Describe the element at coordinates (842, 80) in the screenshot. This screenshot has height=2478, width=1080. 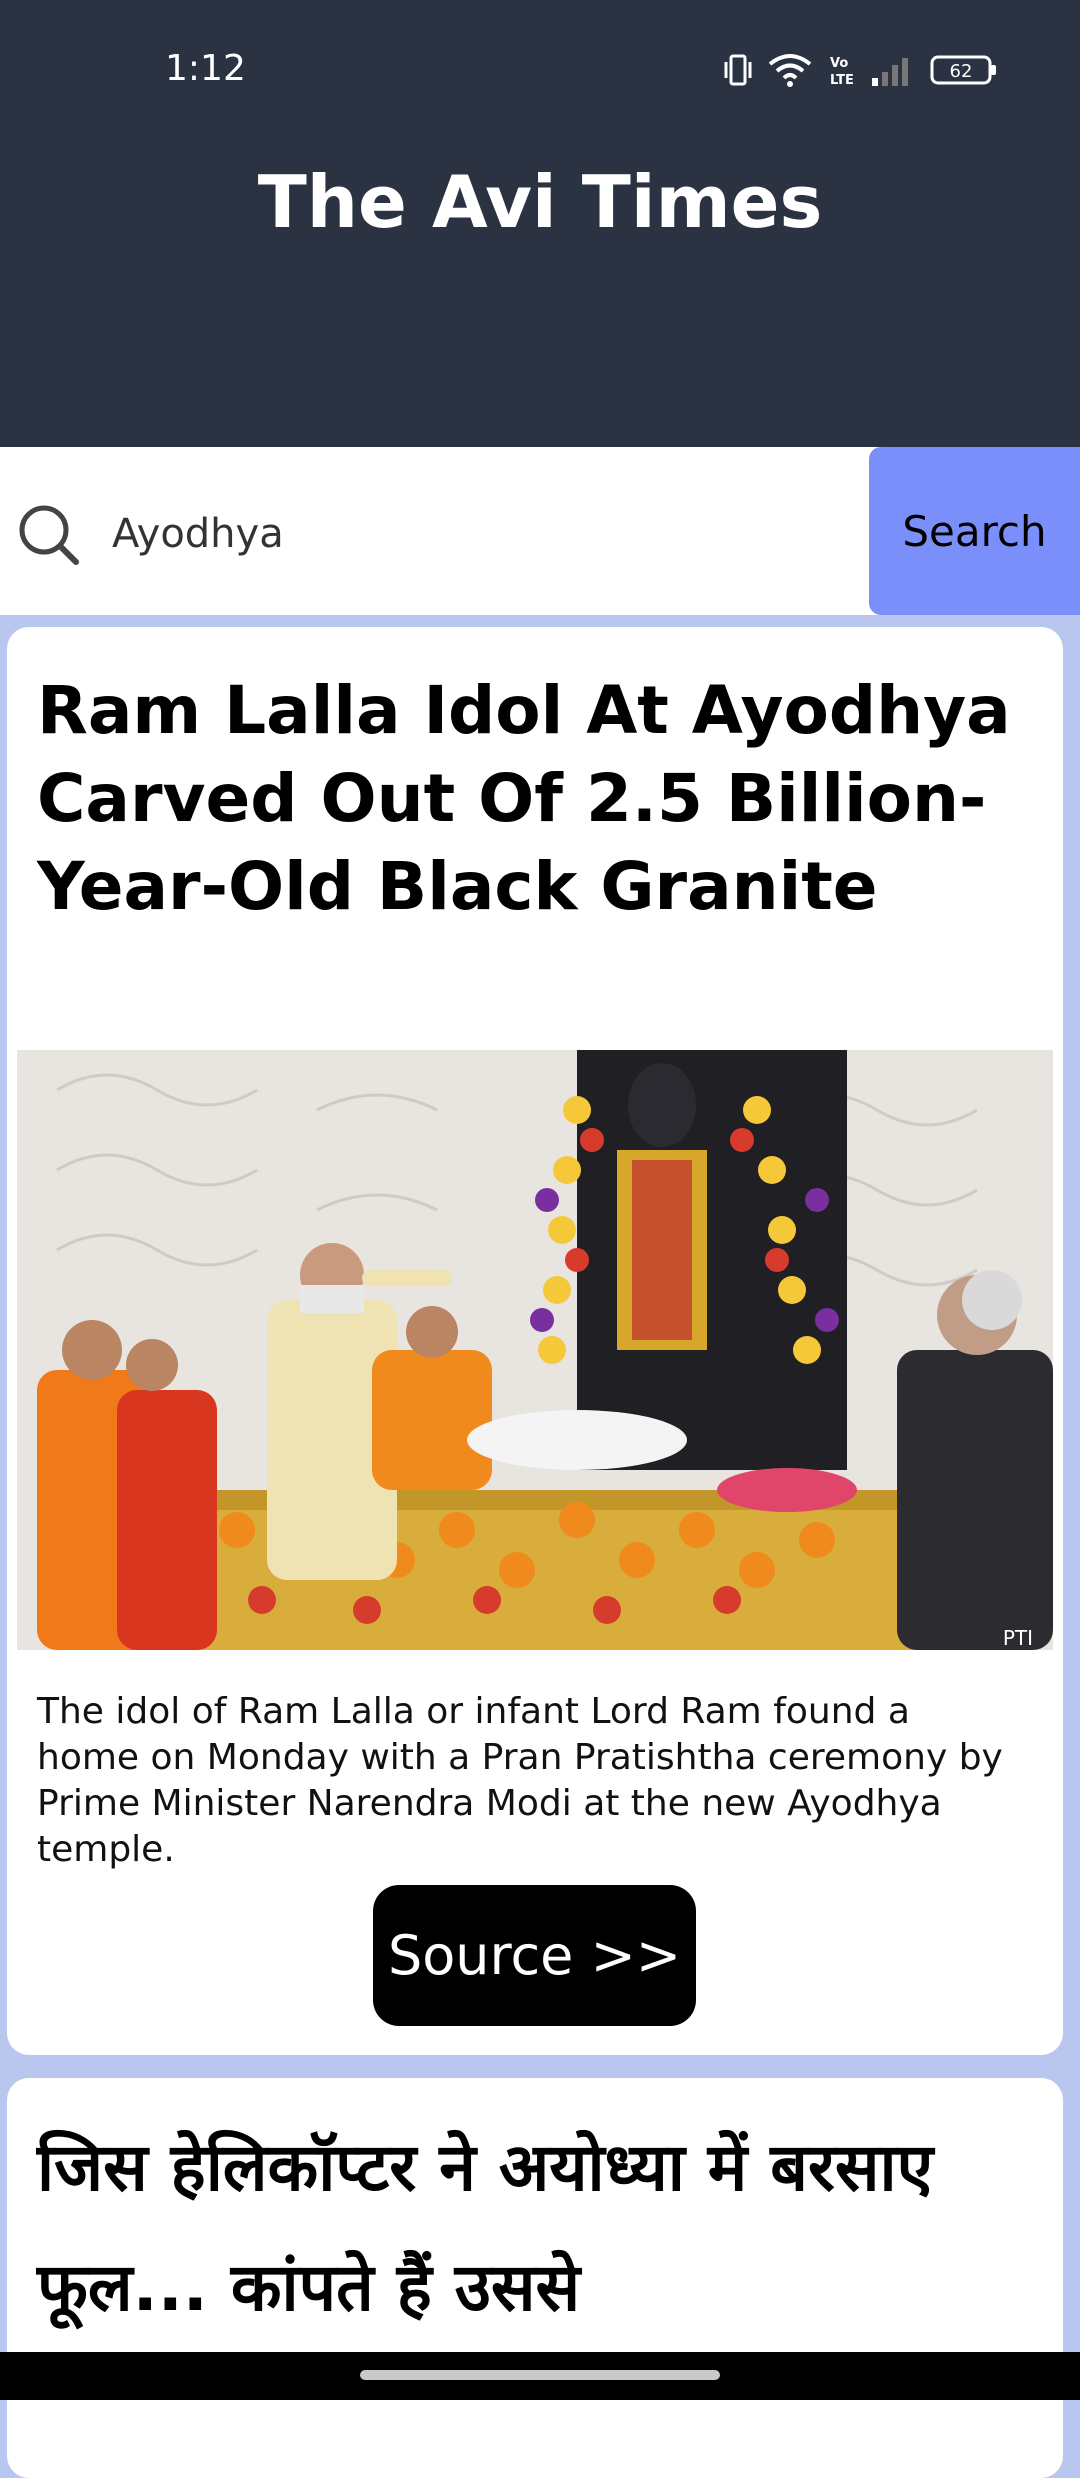
I see `svg-text: LTE` at that location.